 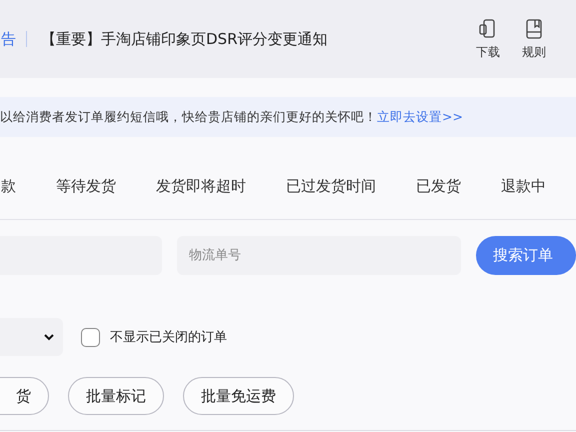 What do you see at coordinates (534, 39) in the screenshot?
I see `tool-button: 规则` at bounding box center [534, 39].